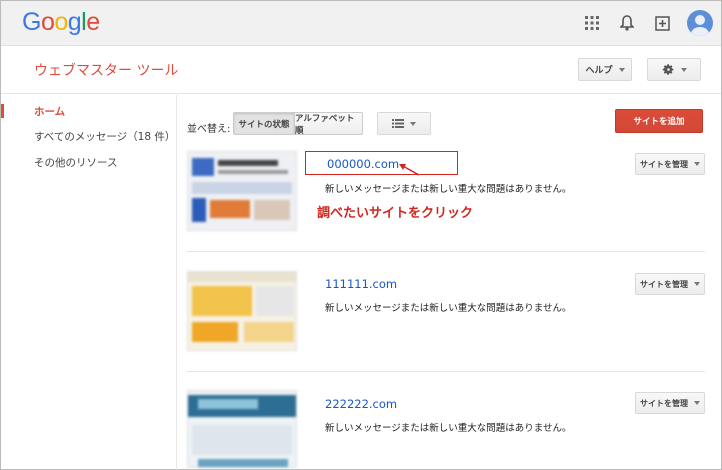 Image resolution: width=722 pixels, height=470 pixels. What do you see at coordinates (361, 404) in the screenshot?
I see `site-link: 222222.com` at bounding box center [361, 404].